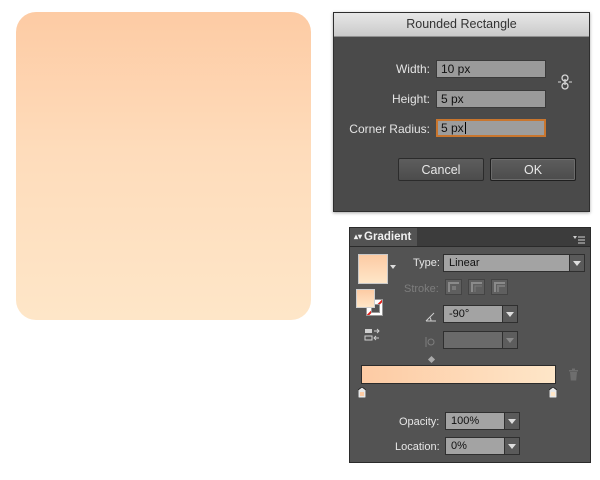 The width and height of the screenshot is (600, 480). Describe the element at coordinates (470, 237) in the screenshot. I see `panel-header: ▴▾ Gradient` at that location.